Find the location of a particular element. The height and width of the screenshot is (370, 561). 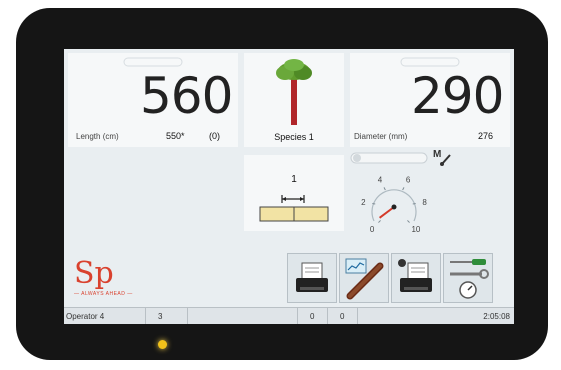

status-operator: Operator 4 is located at coordinates (105, 316).